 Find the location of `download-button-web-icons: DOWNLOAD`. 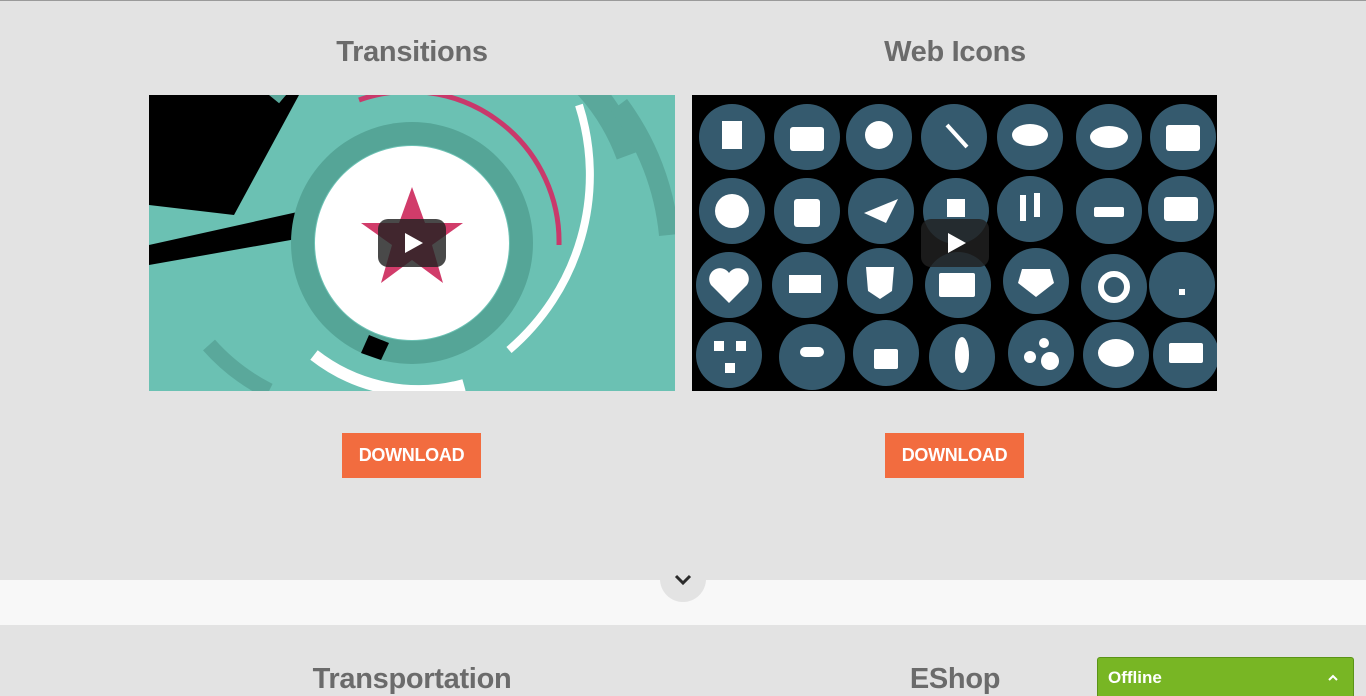

download-button-web-icons: DOWNLOAD is located at coordinates (954, 455).